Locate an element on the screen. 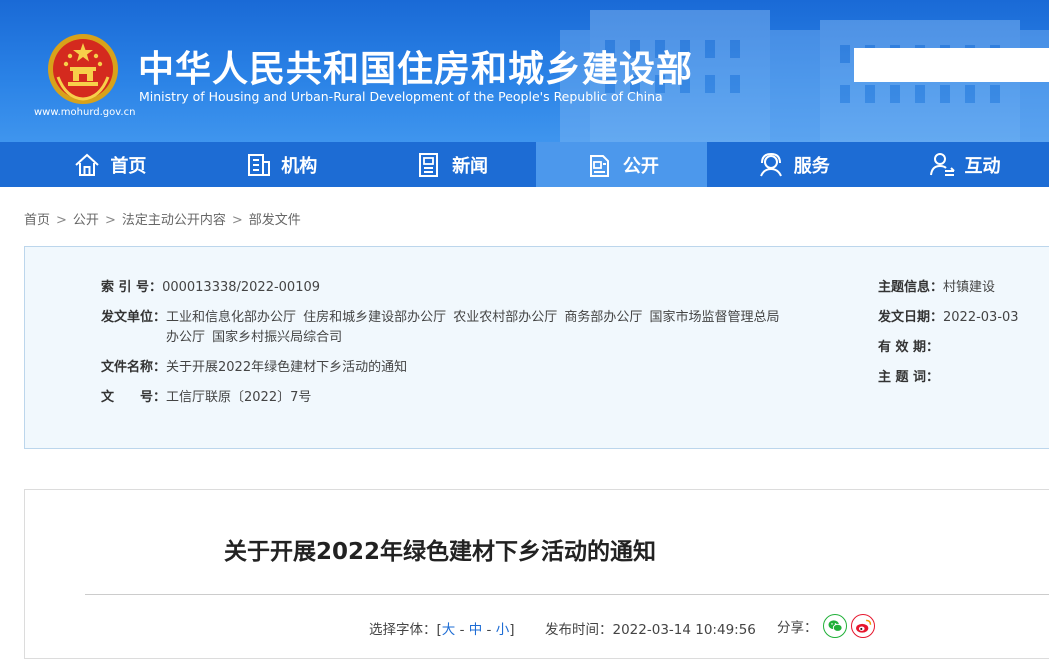 This screenshot has height=659, width=1049. keywords-row: 主 题 词： is located at coordinates (908, 378).